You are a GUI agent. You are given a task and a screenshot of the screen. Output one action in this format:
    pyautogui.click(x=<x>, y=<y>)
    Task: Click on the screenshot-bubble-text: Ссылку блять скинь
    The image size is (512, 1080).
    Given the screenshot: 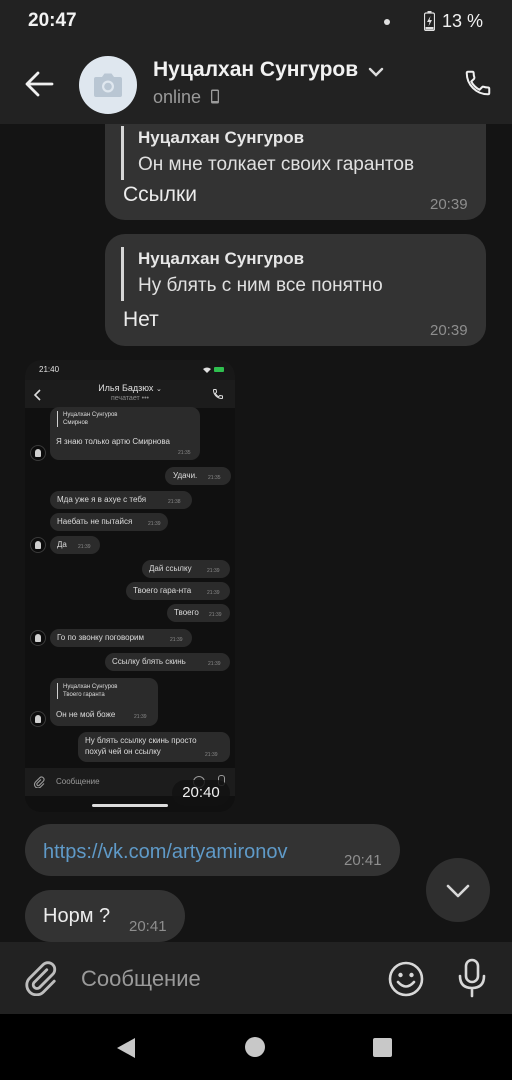 What is the action you would take?
    pyautogui.click(x=149, y=661)
    